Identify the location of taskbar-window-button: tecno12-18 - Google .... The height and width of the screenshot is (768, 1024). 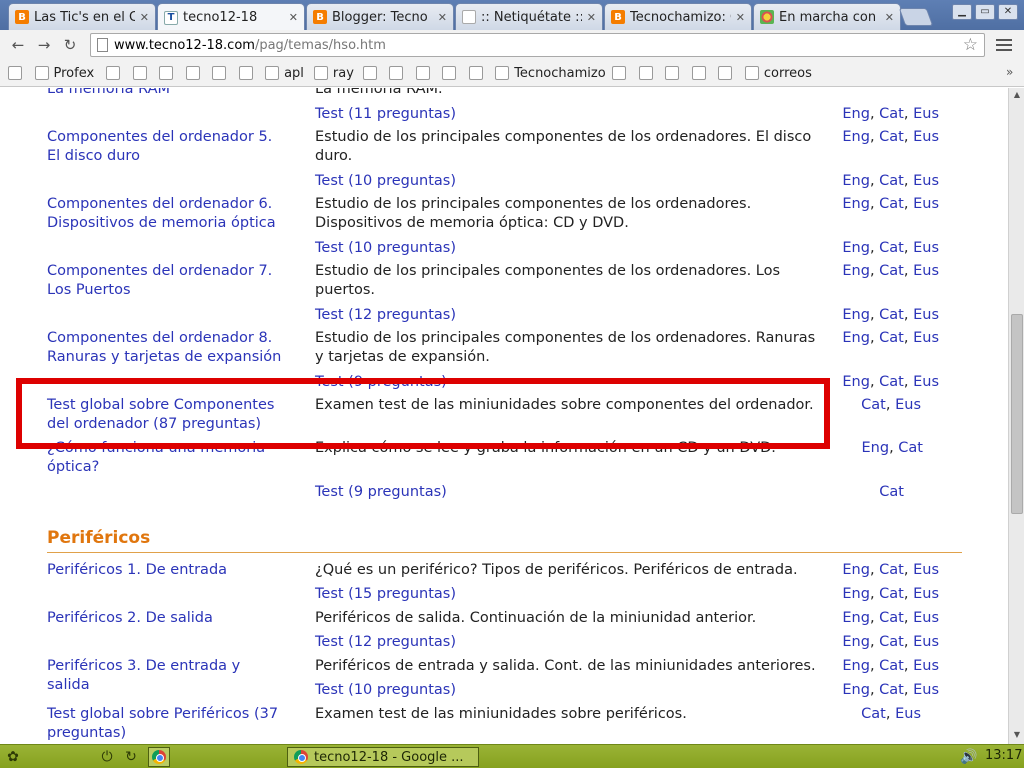
(383, 757).